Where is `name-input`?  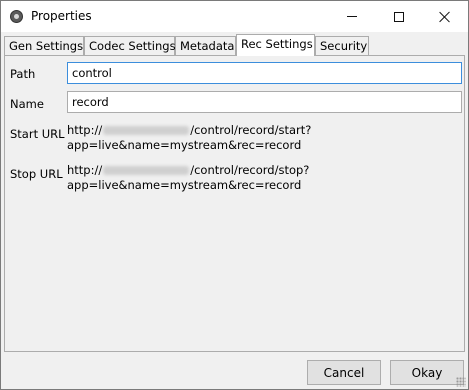 name-input is located at coordinates (264, 102).